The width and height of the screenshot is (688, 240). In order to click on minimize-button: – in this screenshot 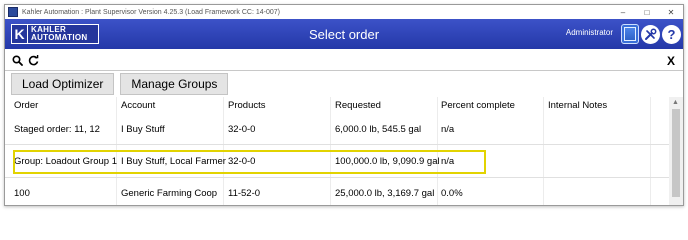, I will do `click(623, 12)`.